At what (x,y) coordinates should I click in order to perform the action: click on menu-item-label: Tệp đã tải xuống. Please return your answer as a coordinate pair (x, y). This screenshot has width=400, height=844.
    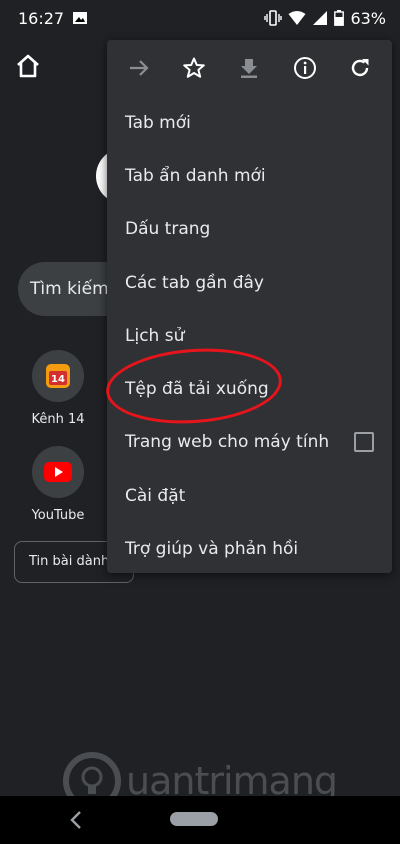
    Looking at the image, I should click on (197, 389).